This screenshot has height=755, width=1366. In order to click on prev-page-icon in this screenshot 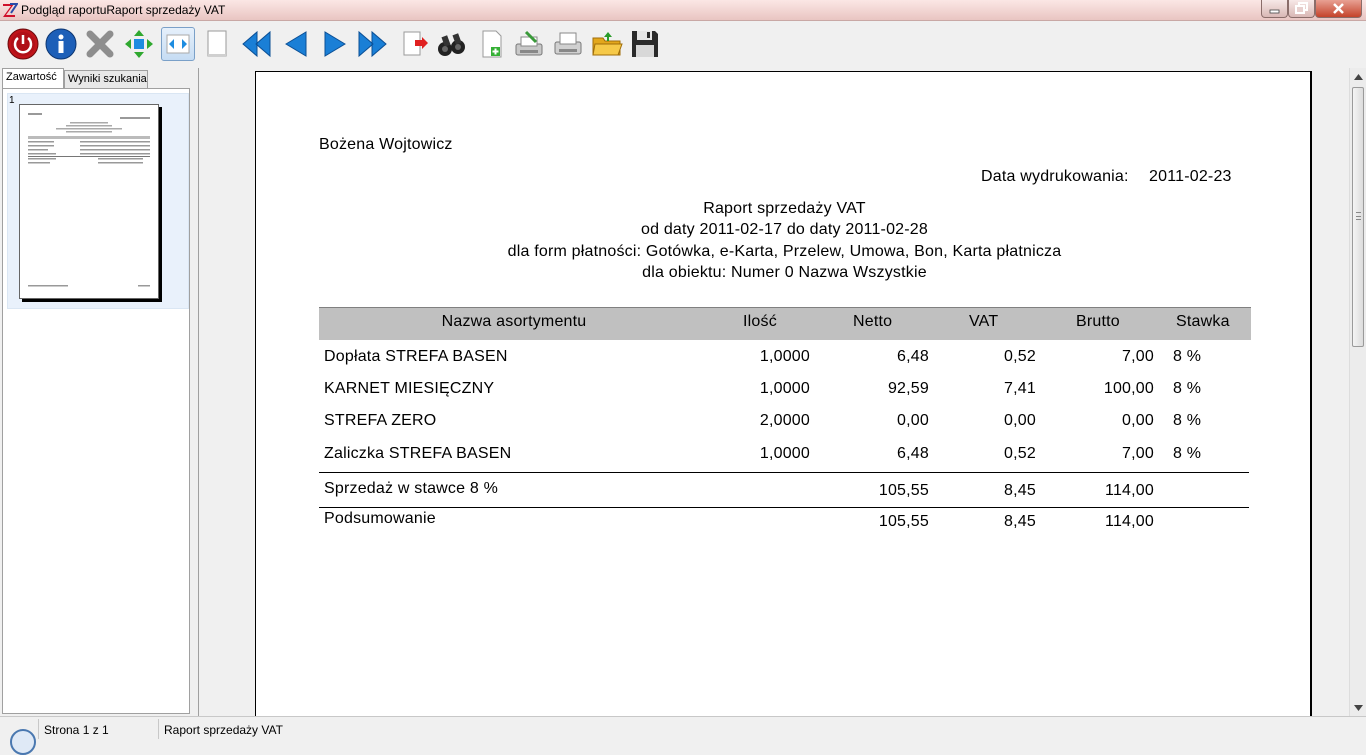, I will do `click(296, 44)`.